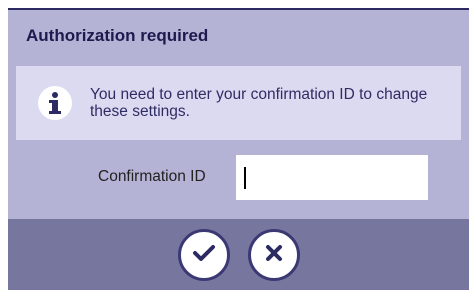  I want to click on checkmark-icon, so click(204, 254).